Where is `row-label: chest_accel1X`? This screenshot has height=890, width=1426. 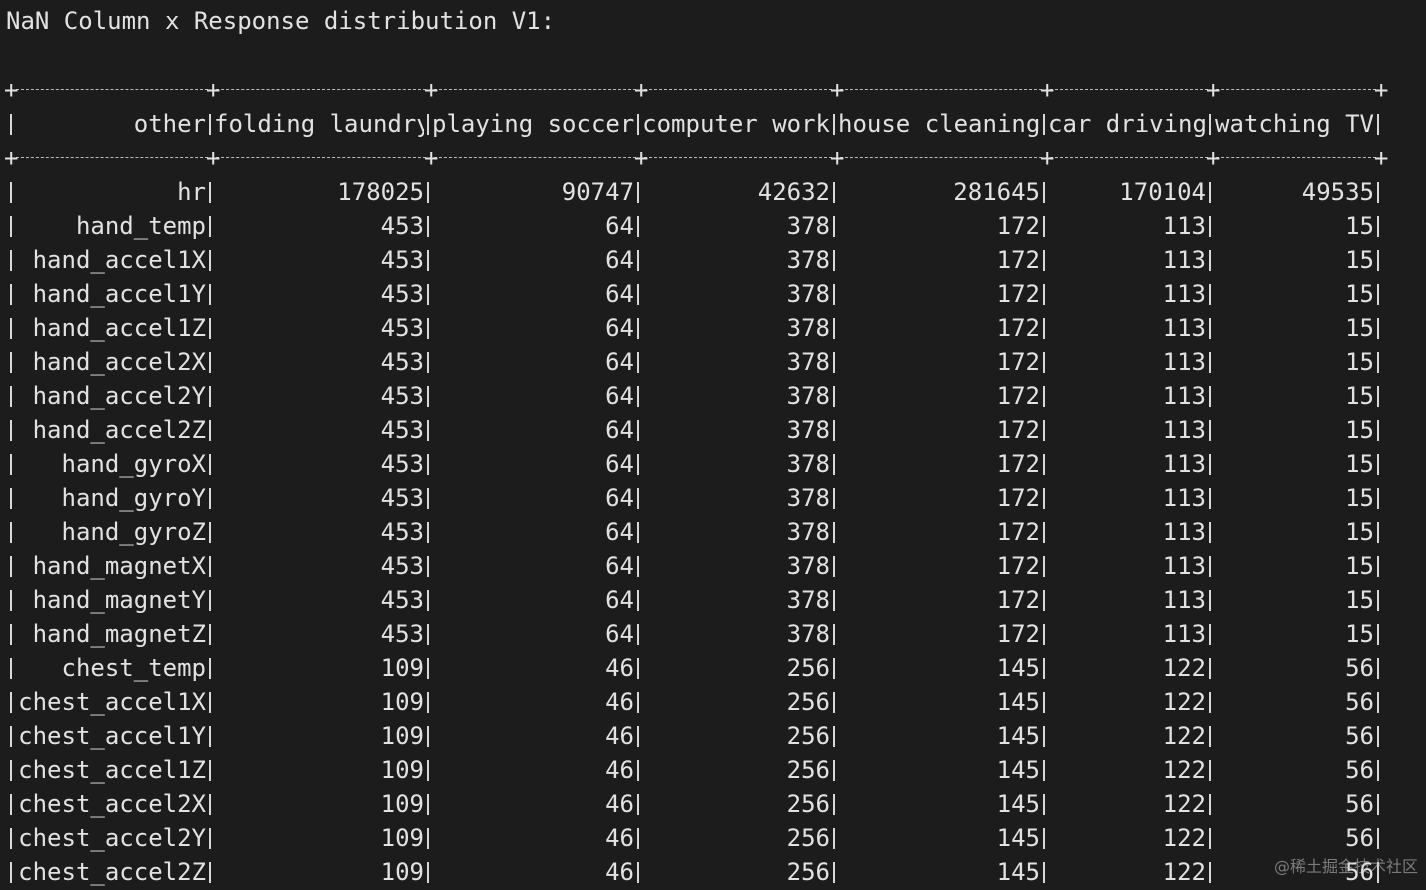
row-label: chest_accel1X is located at coordinates (112, 702).